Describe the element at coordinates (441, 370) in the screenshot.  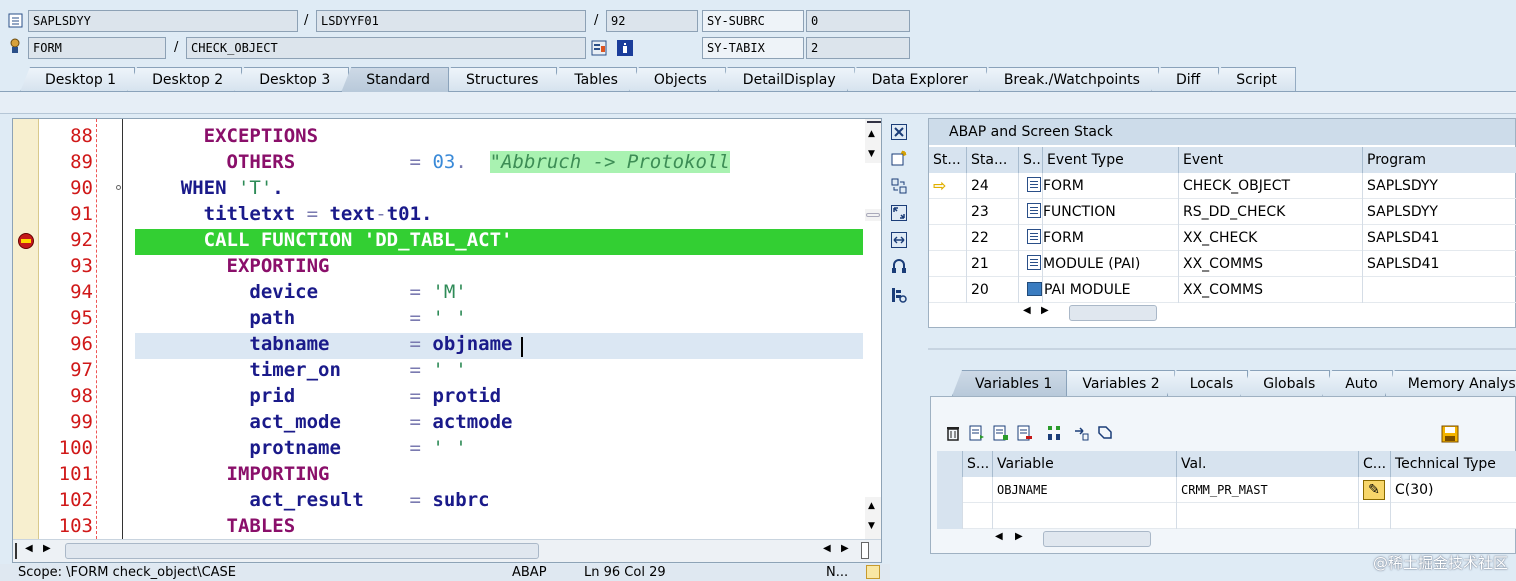
I see `code-line: 97 timer_on = ' '` at that location.